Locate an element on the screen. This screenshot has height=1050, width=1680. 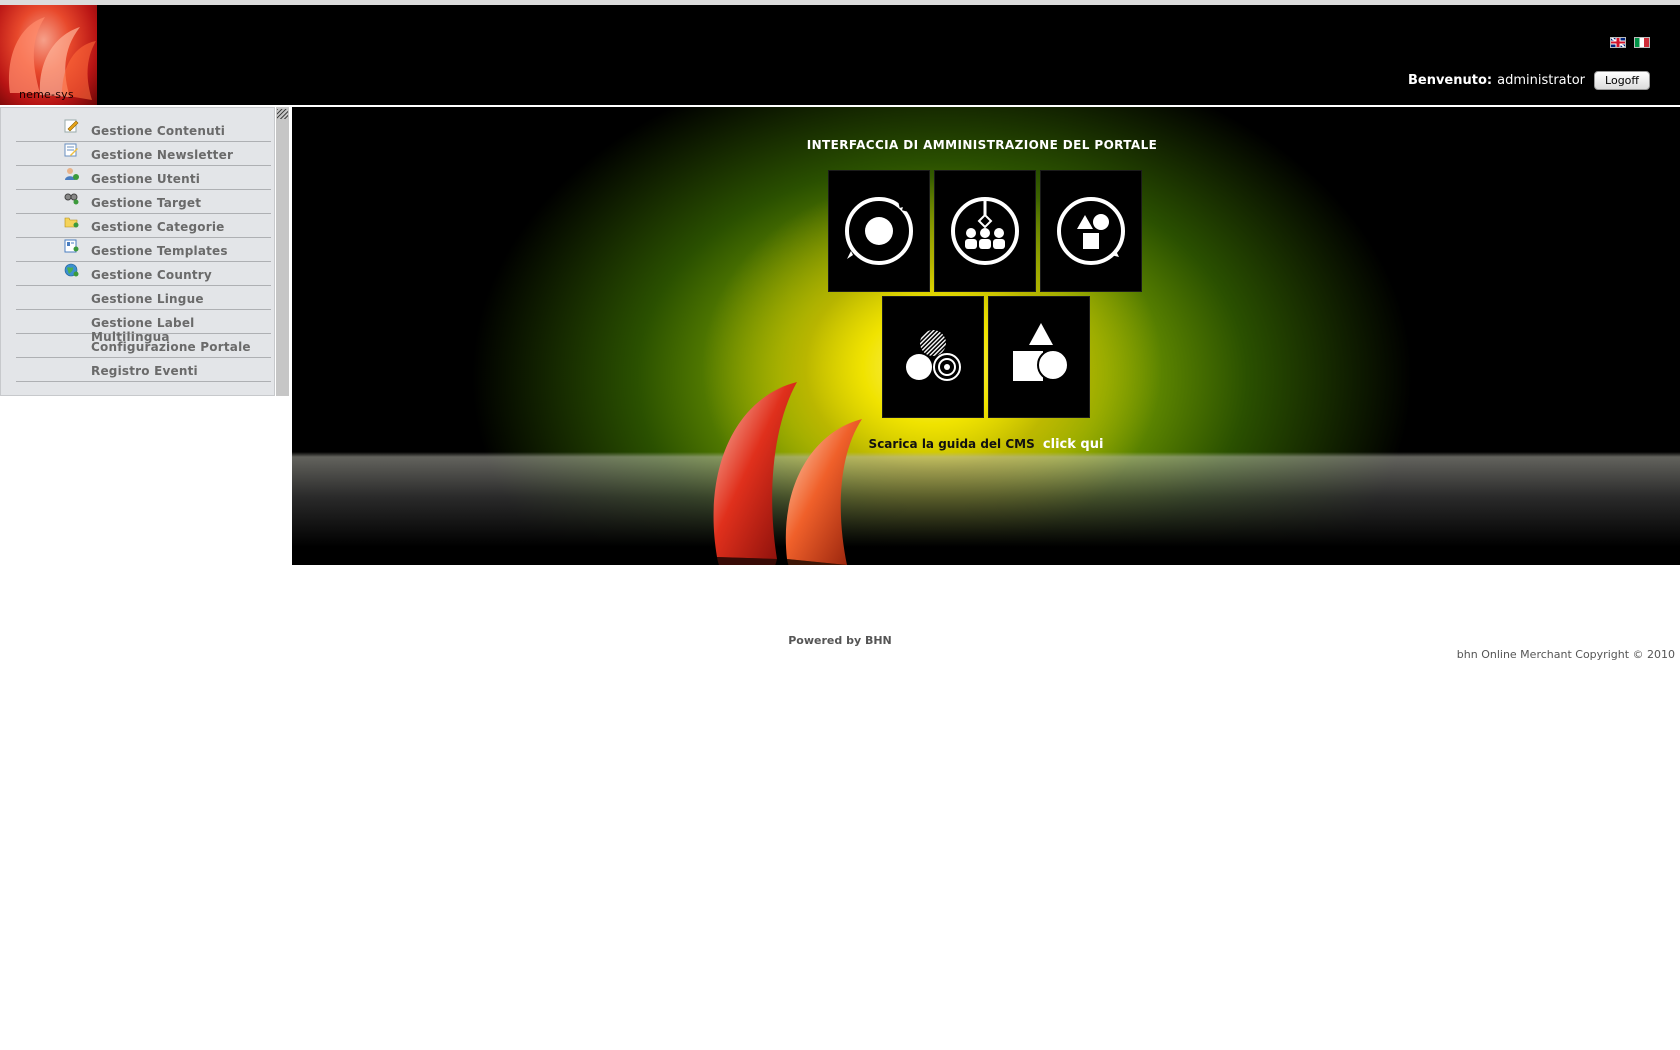
sidebar-item-label: Registro Eventi is located at coordinates (144, 371).